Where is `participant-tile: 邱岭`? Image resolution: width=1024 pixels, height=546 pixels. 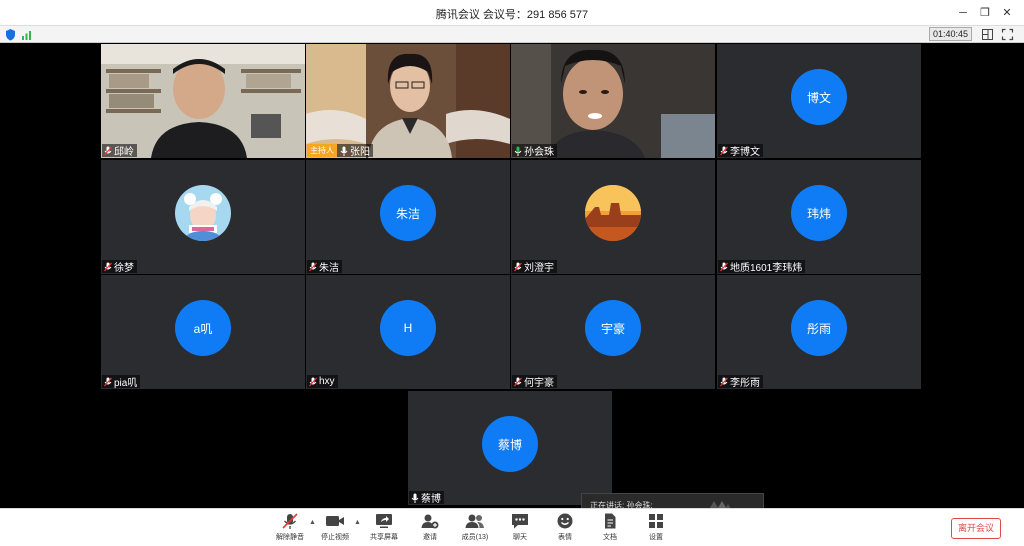
participant-tile: 邱岭 is located at coordinates (203, 101).